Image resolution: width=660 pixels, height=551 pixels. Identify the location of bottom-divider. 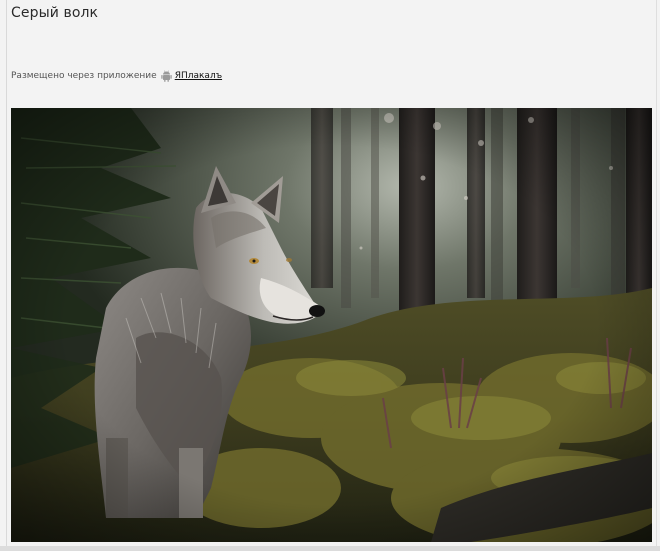
(330, 548).